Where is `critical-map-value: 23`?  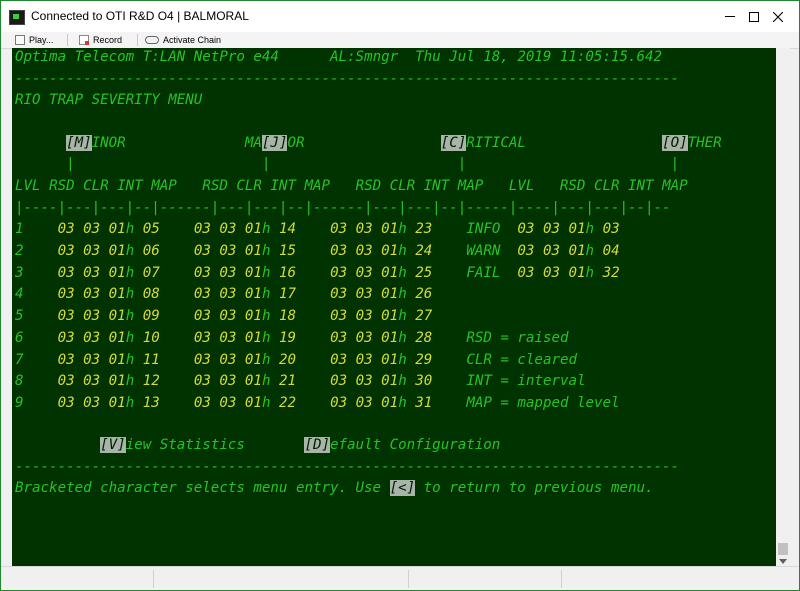 critical-map-value: 23 is located at coordinates (423, 229).